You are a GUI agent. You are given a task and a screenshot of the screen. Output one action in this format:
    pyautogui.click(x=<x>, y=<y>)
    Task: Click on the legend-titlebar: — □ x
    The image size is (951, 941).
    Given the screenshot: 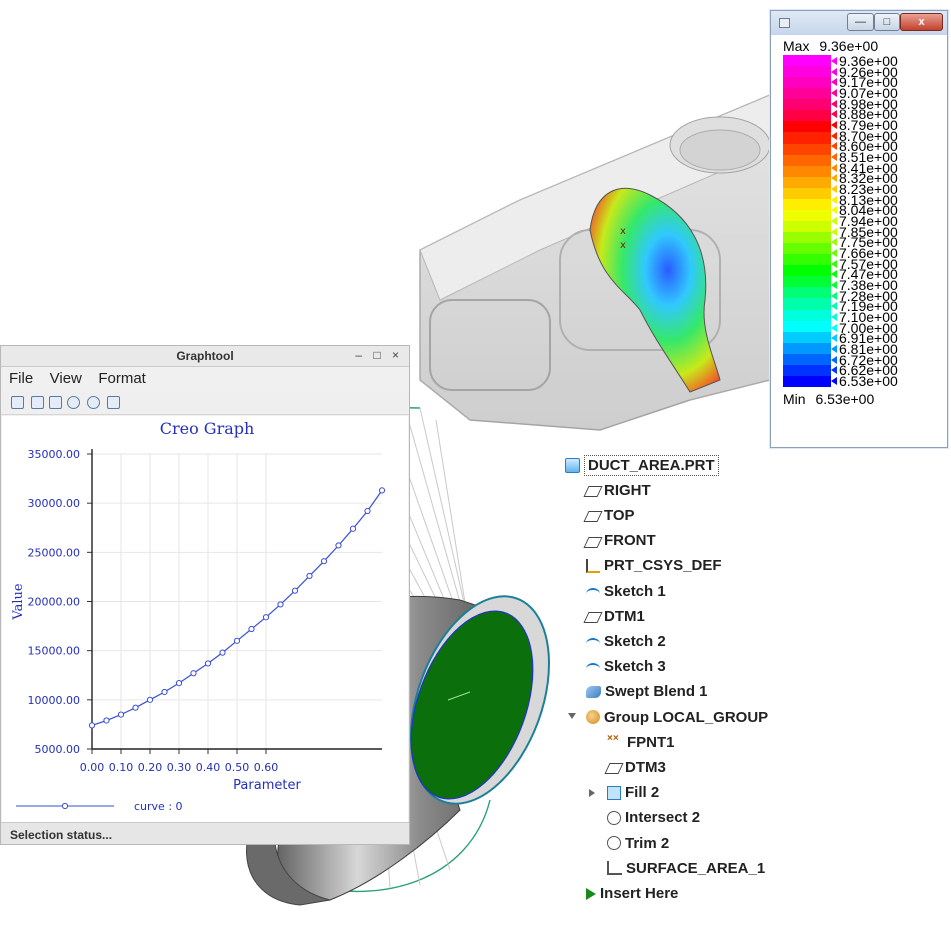 What is the action you would take?
    pyautogui.click(x=859, y=23)
    